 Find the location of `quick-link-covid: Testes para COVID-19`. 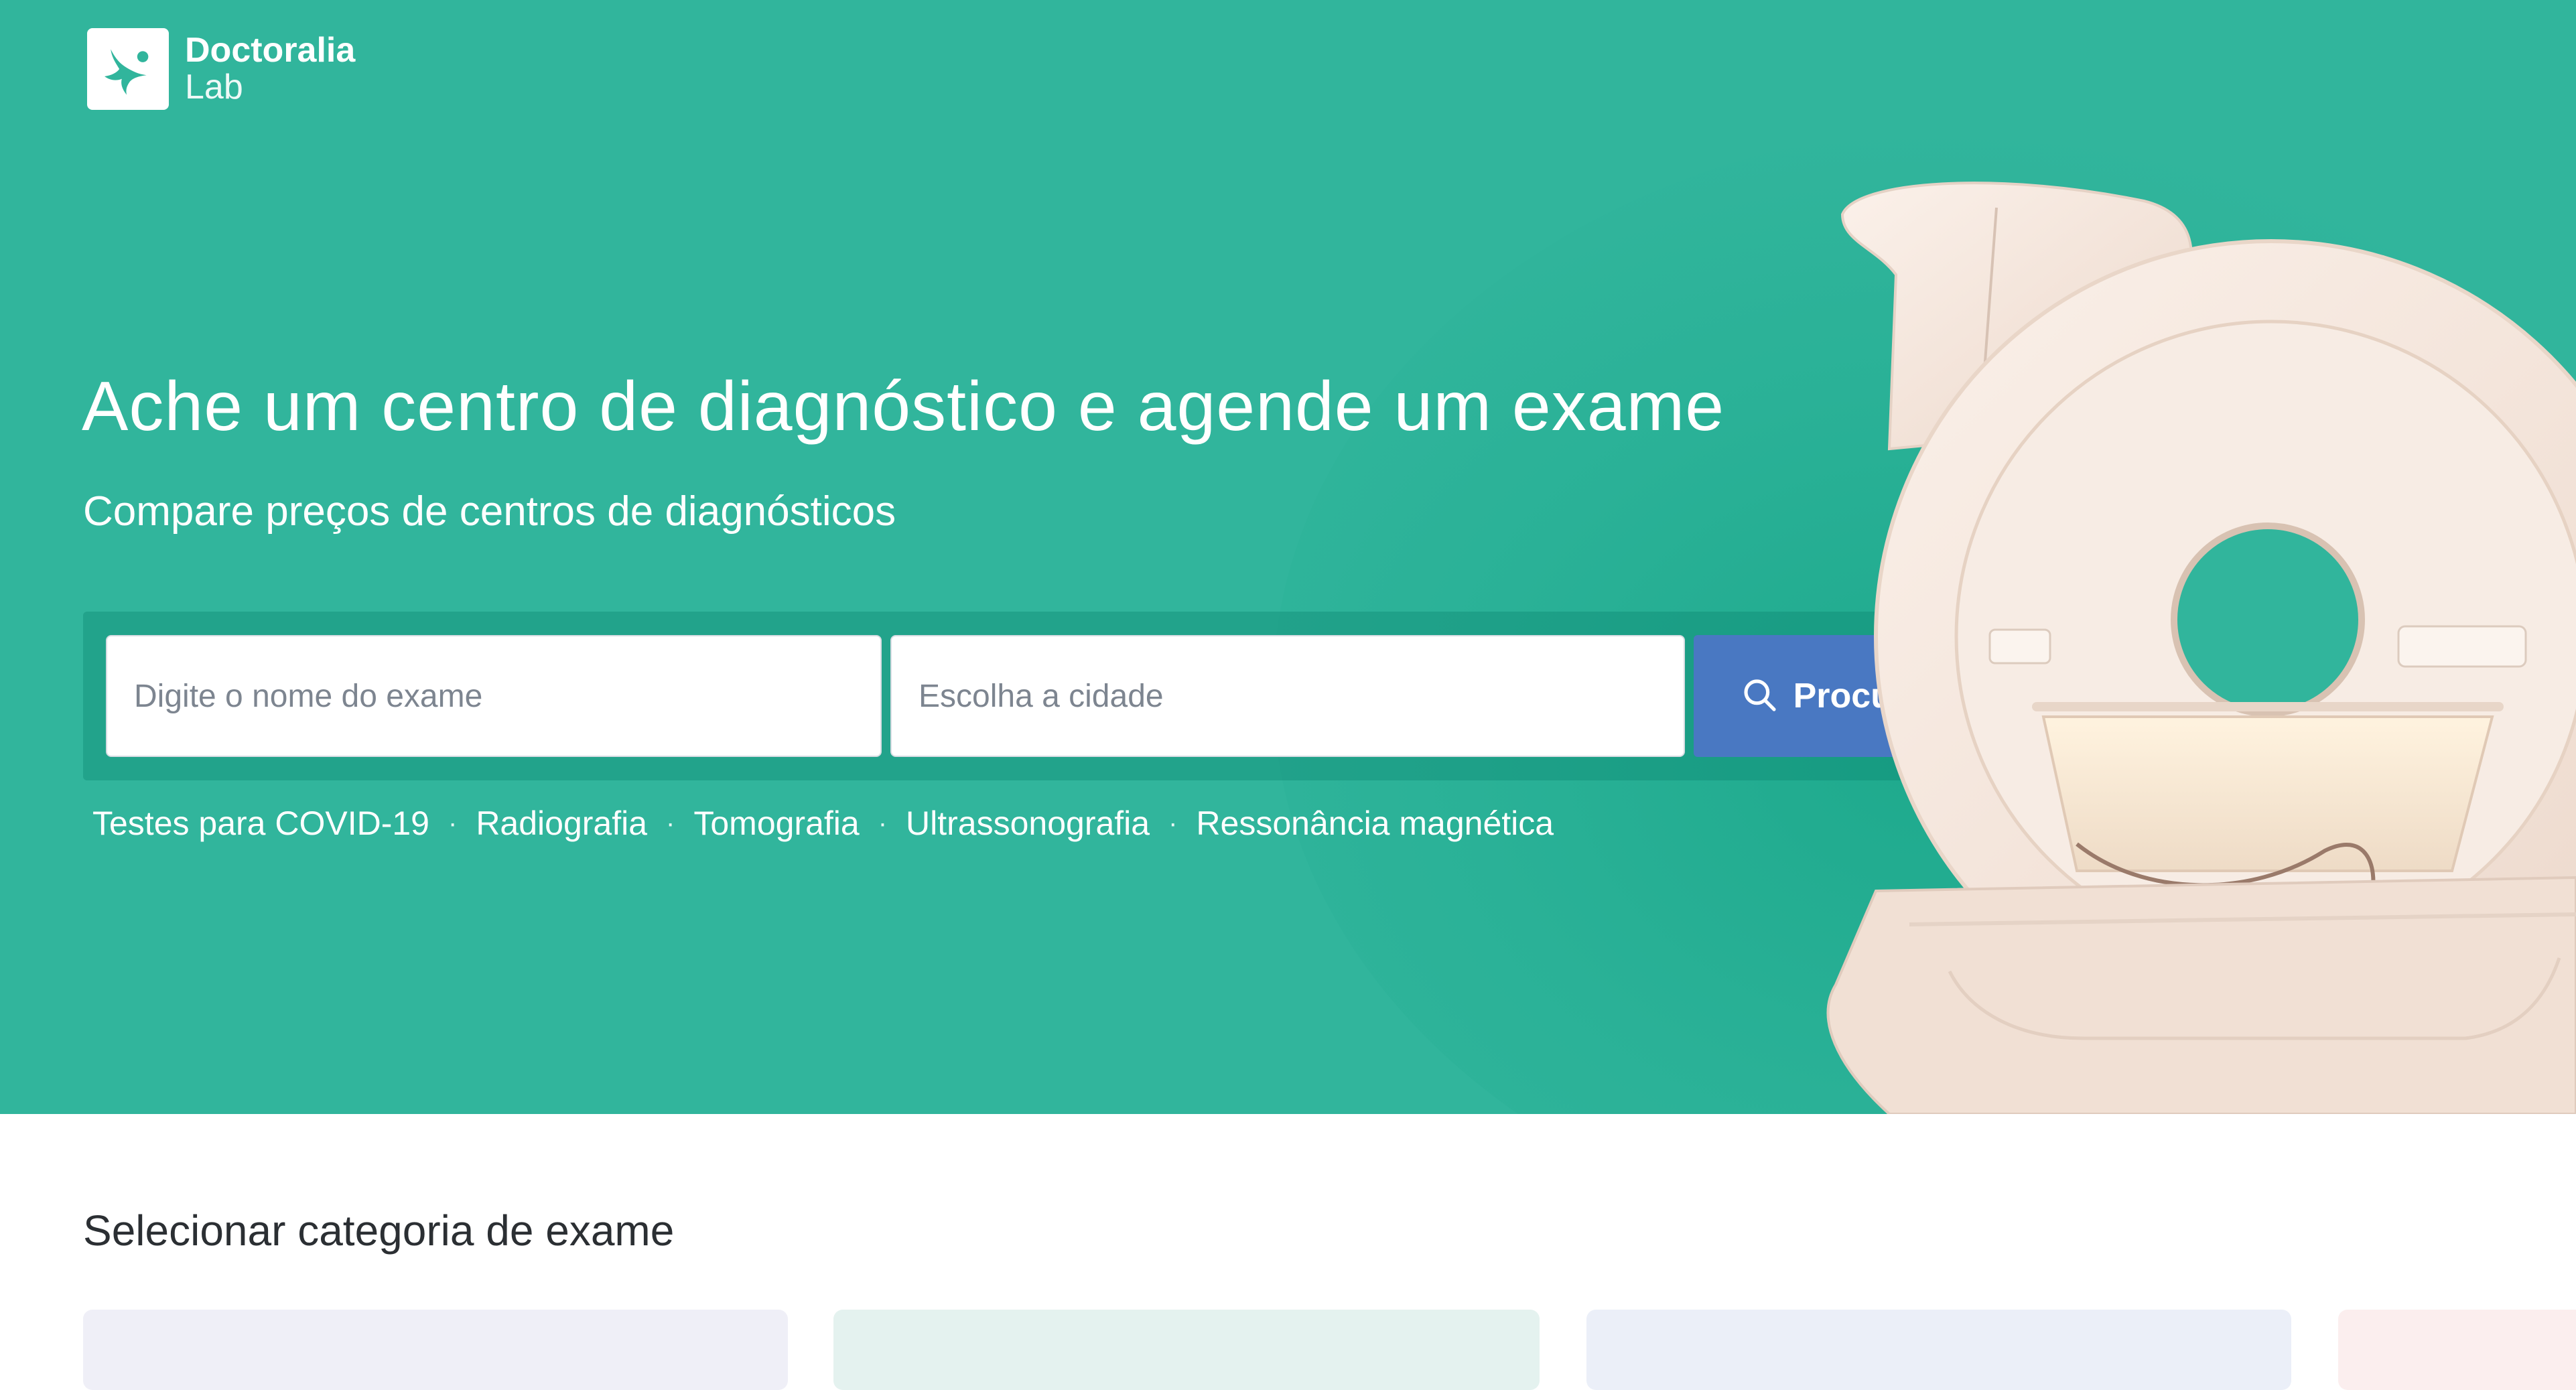

quick-link-covid: Testes para COVID-19 is located at coordinates (260, 824).